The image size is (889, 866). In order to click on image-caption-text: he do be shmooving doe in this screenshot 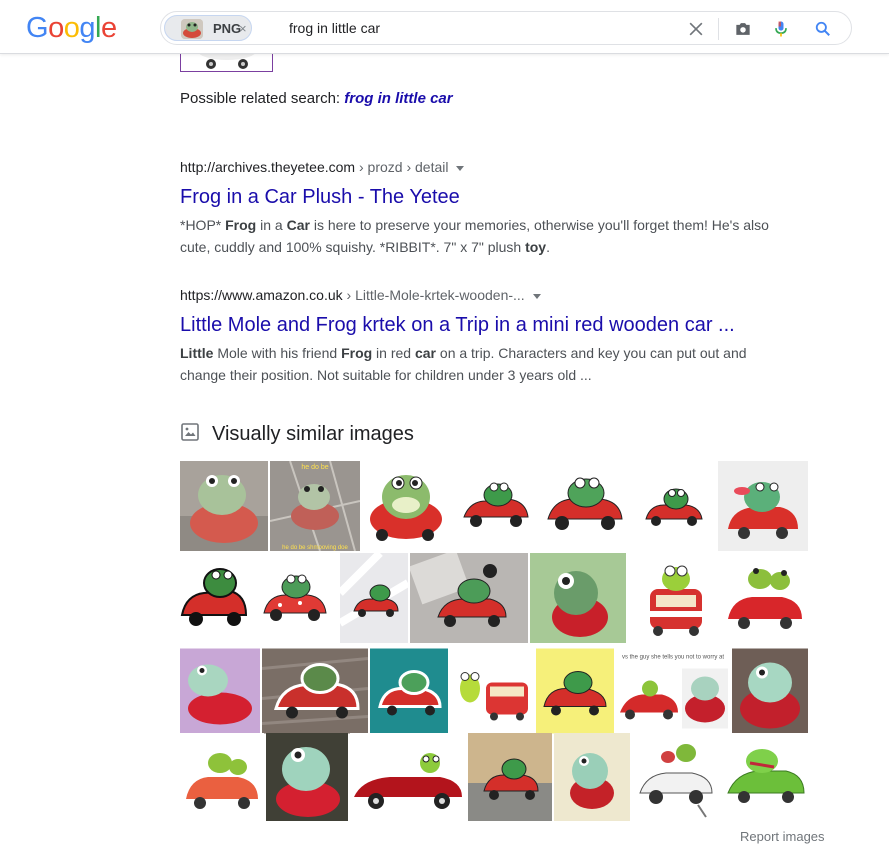, I will do `click(315, 548)`.